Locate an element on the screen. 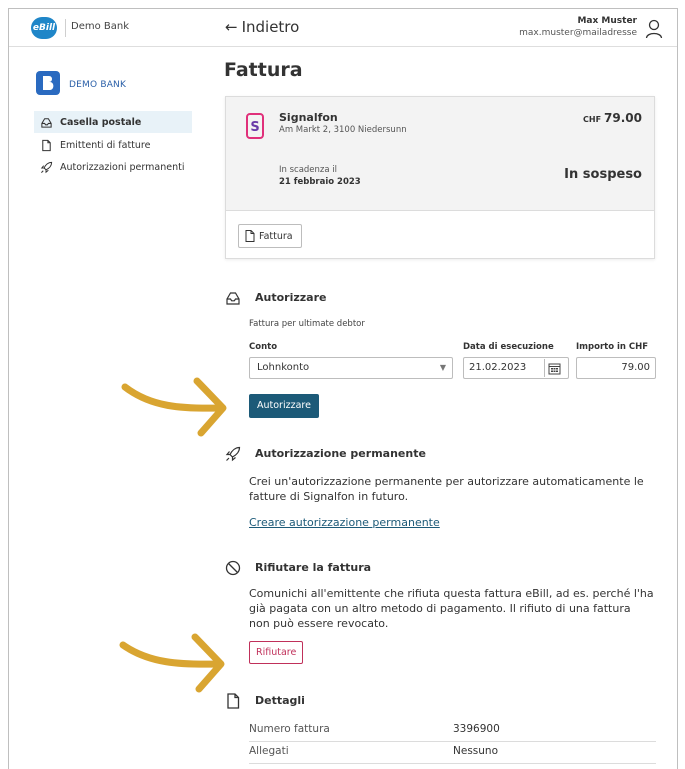 This screenshot has width=685, height=769. calendar-button is located at coordinates (554, 368).